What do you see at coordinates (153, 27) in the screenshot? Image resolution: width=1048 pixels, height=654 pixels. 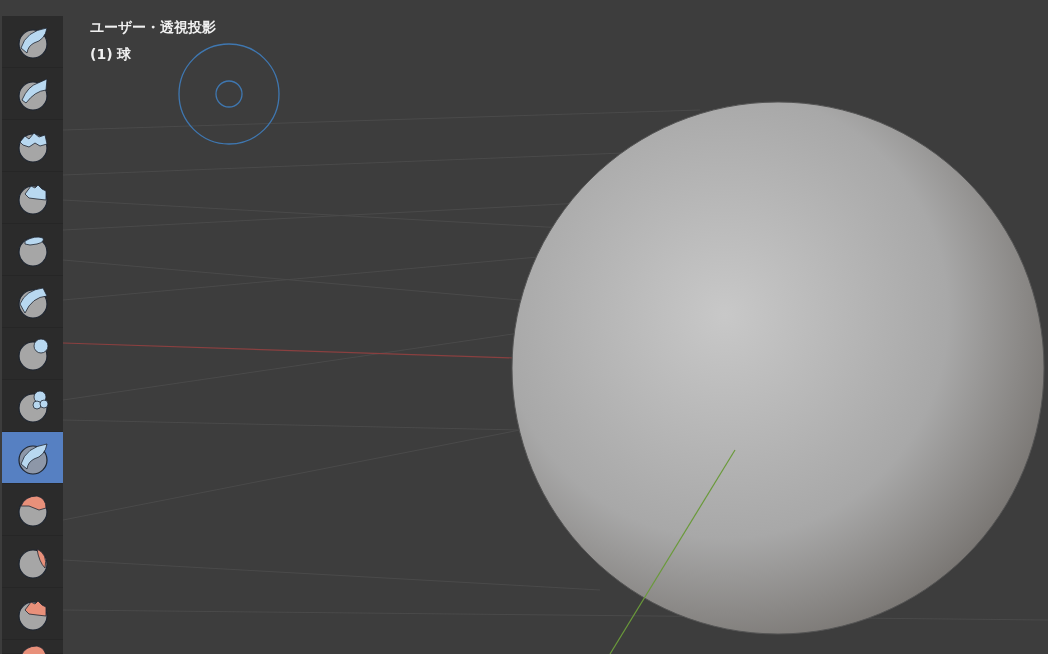 I see `view-label: ユーザー・透視投影` at bounding box center [153, 27].